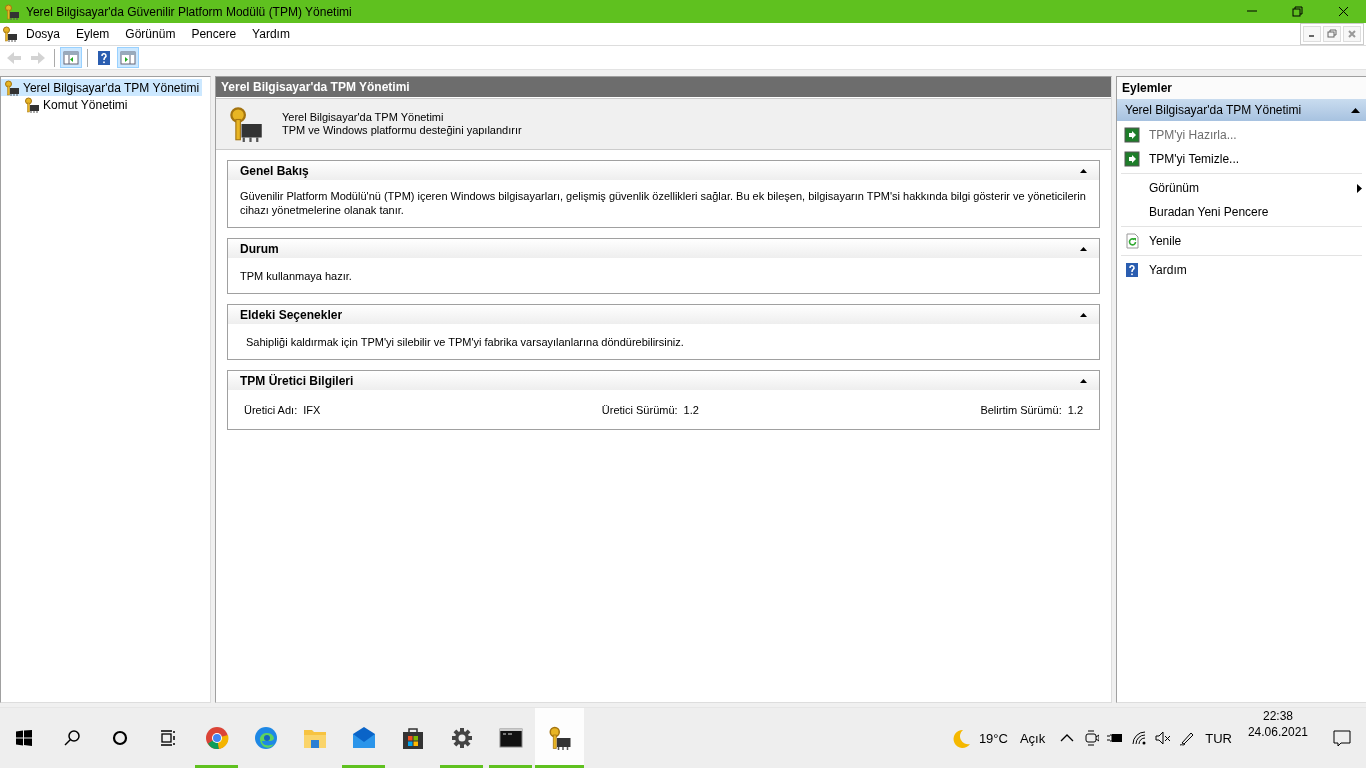 The width and height of the screenshot is (1366, 768). What do you see at coordinates (1241, 241) in the screenshot?
I see `action-item: Yenile` at bounding box center [1241, 241].